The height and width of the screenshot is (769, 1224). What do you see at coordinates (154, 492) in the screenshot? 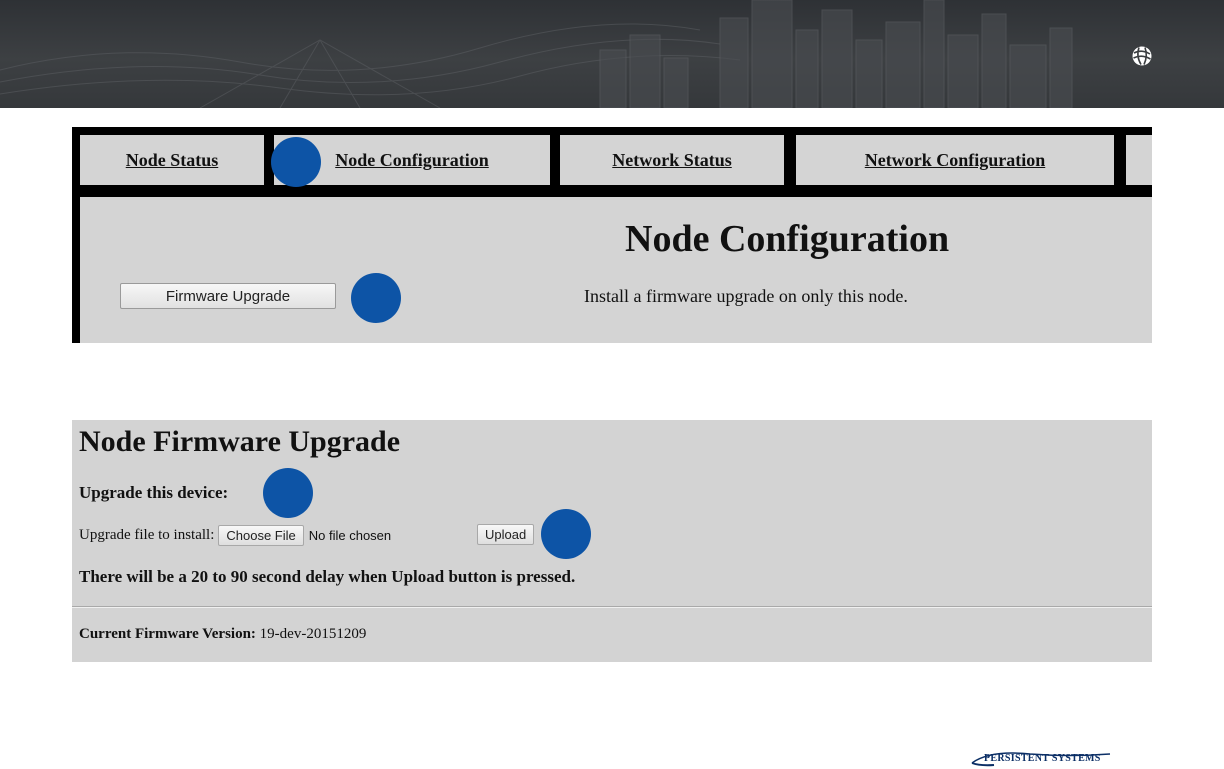
I see `upgrade-device-heading: Upgrade this device:` at bounding box center [154, 492].